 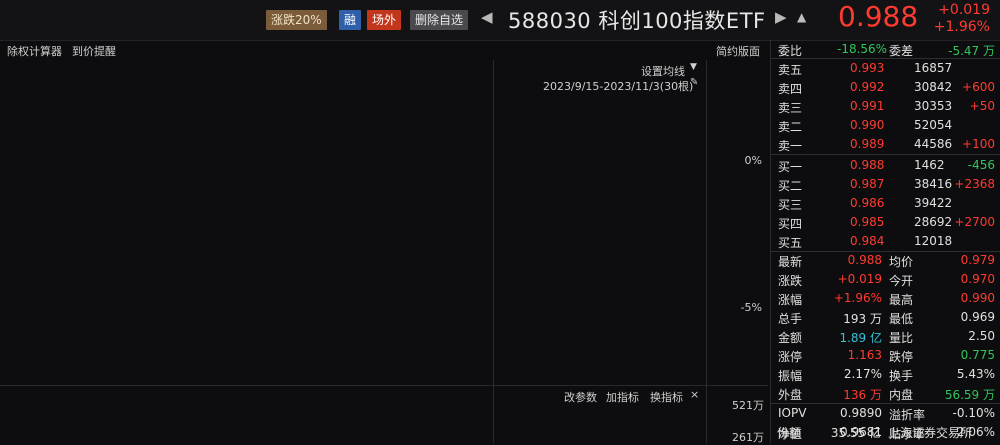 What do you see at coordinates (885, 184) in the screenshot?
I see `bid-row: 买二 0.987 38416 +2368` at bounding box center [885, 184].